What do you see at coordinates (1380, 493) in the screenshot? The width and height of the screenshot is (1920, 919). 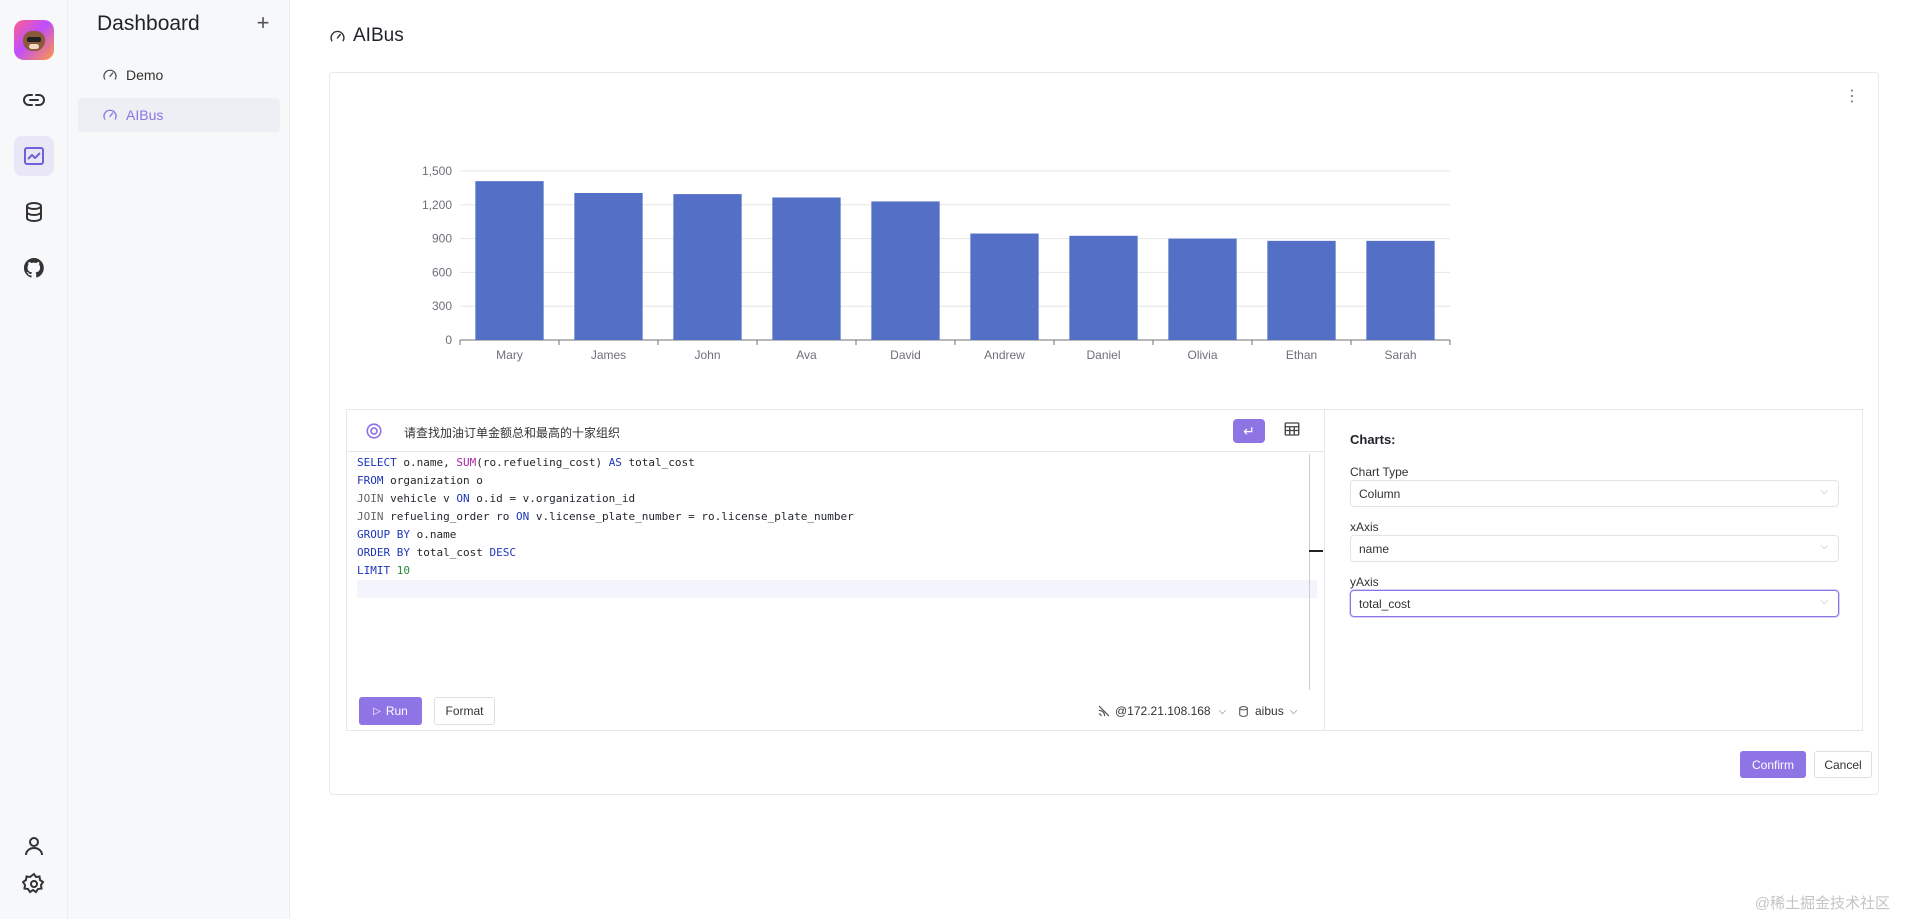 I see `chart-type-value: Column` at bounding box center [1380, 493].